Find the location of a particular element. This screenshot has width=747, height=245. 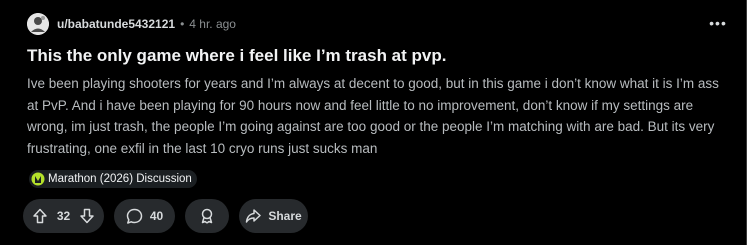

post-flair: Marathon (2026) Discussion is located at coordinates (113, 179).